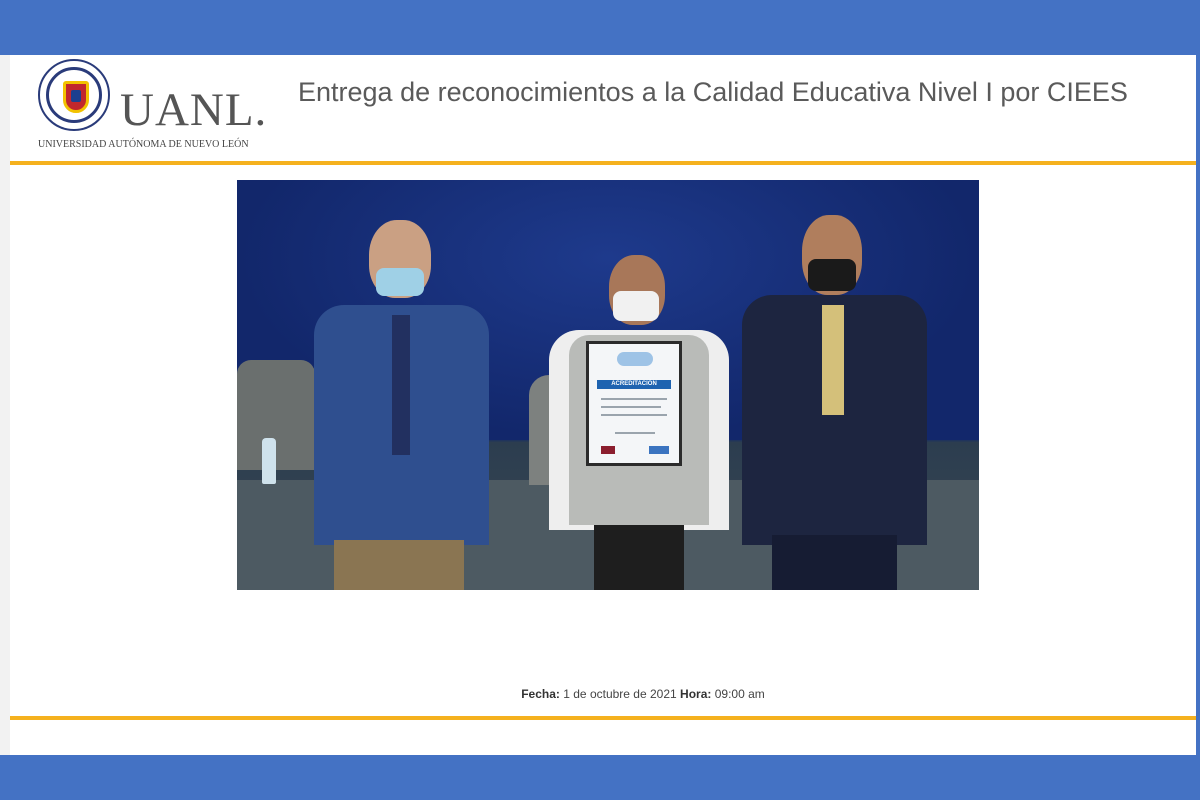  I want to click on uanl-seal-logo, so click(74, 95).